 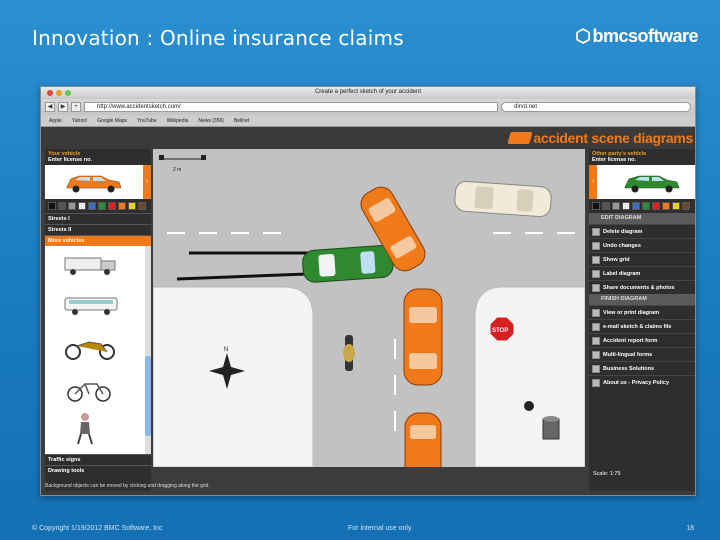 What do you see at coordinates (642, 161) in the screenshot?
I see `other-license-field: Enter license no.` at bounding box center [642, 161].